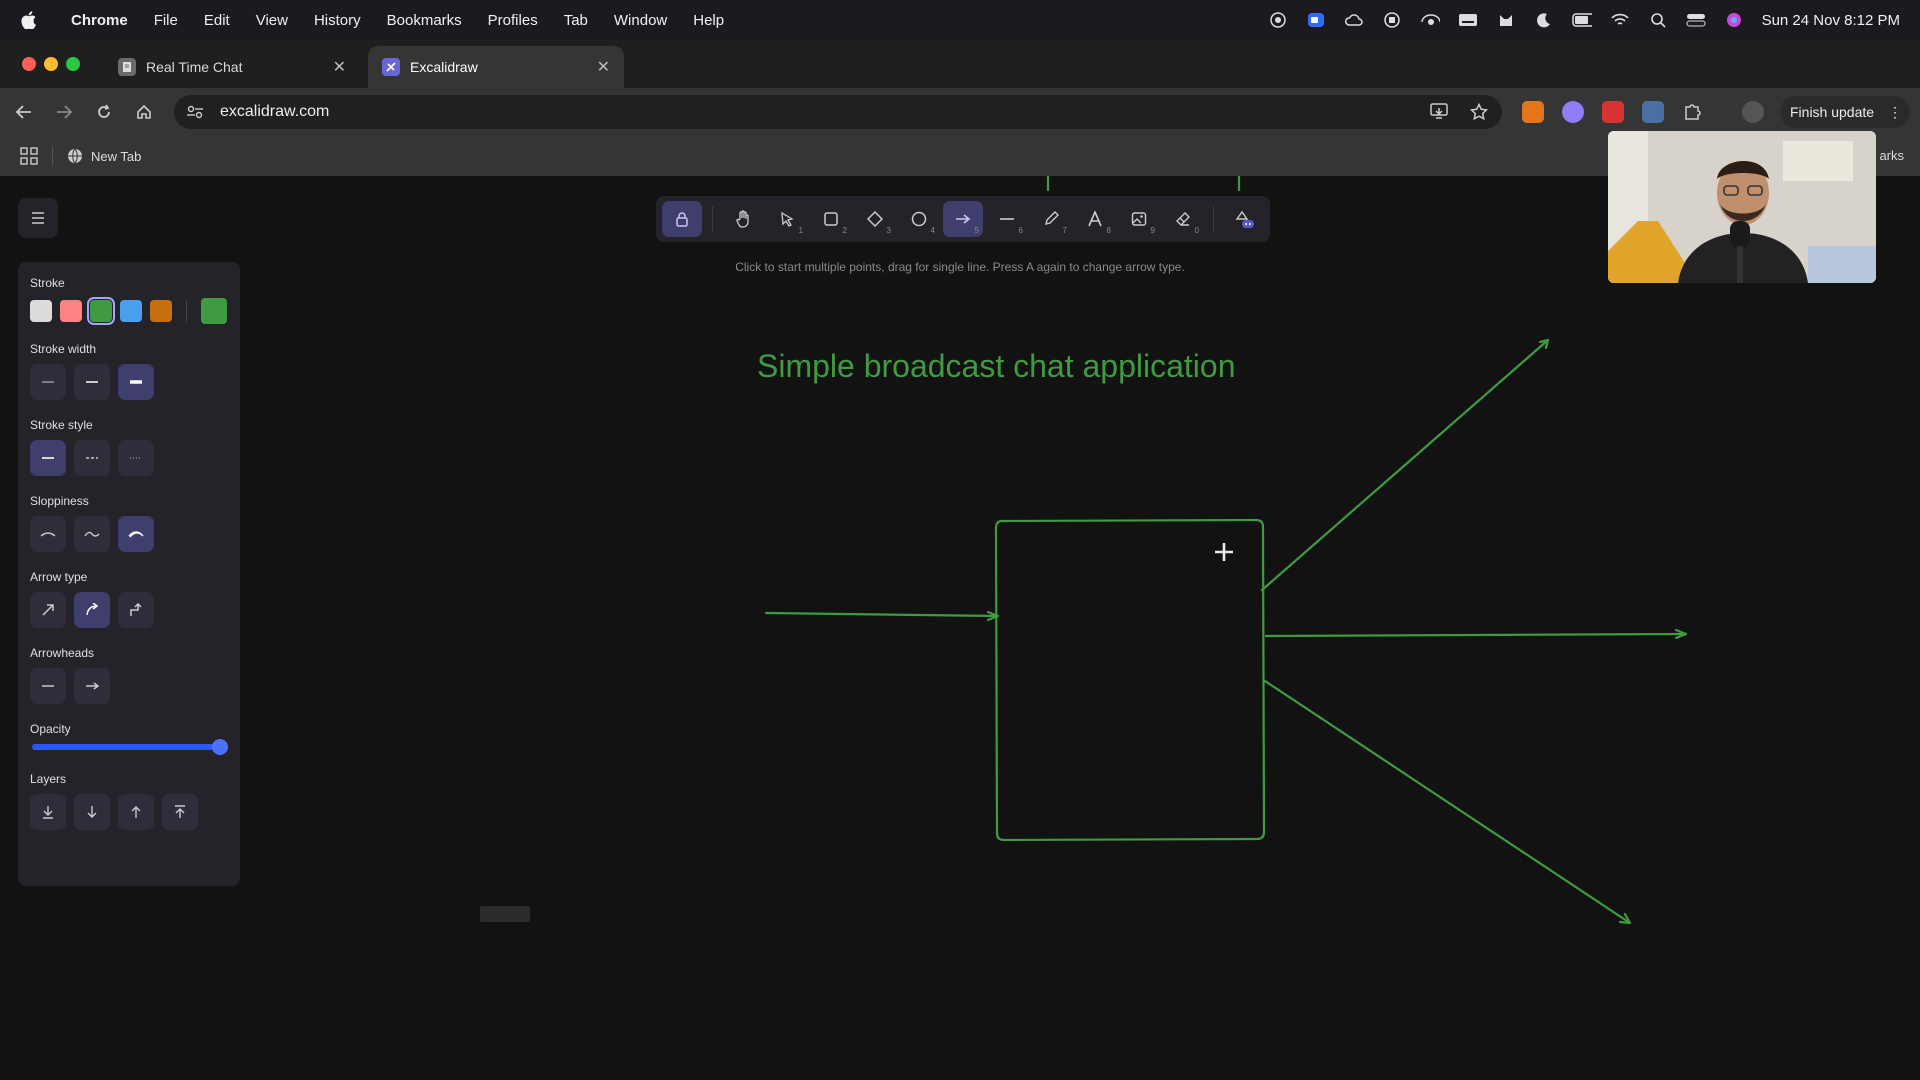 This screenshot has height=1080, width=1920. Describe the element at coordinates (92, 382) in the screenshot. I see `stroke-width-bold` at that location.